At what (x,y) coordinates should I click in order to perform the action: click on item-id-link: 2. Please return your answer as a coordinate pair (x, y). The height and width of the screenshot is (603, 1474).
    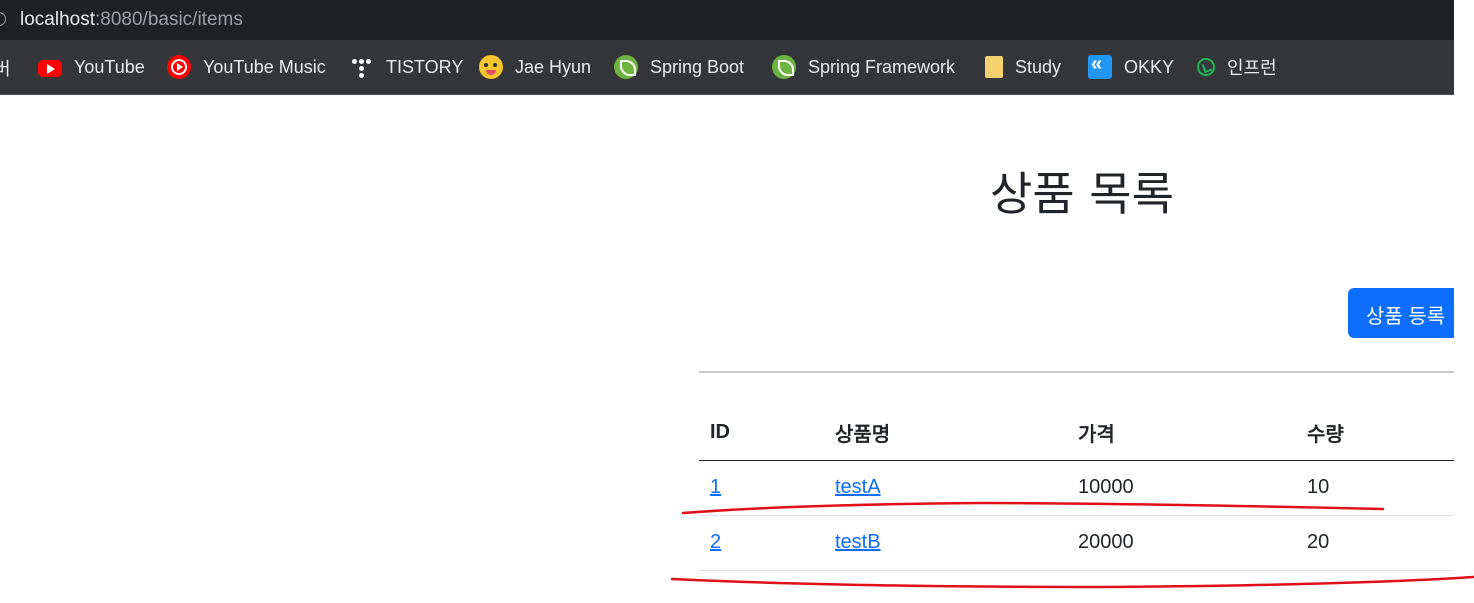
    Looking at the image, I should click on (715, 542).